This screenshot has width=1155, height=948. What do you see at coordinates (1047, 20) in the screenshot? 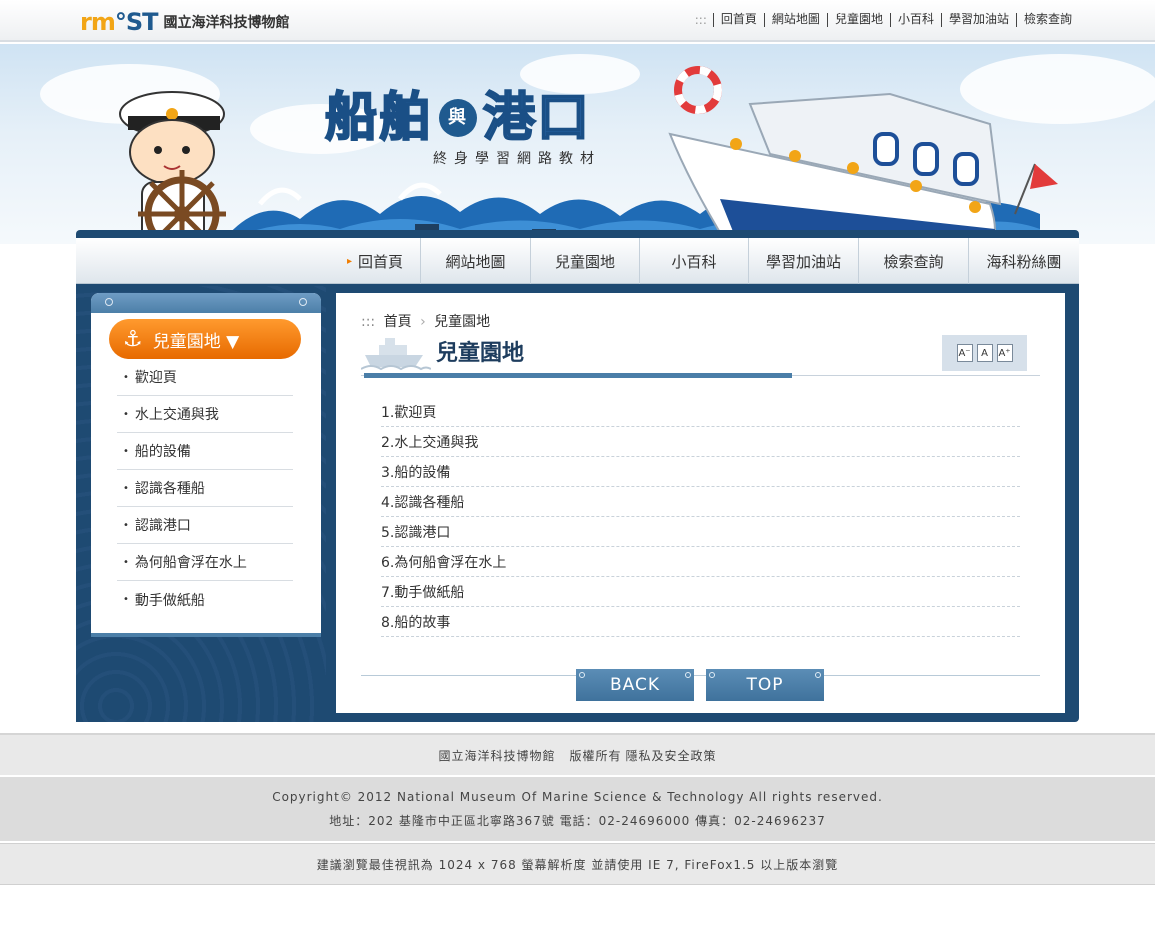
I see `top-link-search: 檢索查詢` at bounding box center [1047, 20].